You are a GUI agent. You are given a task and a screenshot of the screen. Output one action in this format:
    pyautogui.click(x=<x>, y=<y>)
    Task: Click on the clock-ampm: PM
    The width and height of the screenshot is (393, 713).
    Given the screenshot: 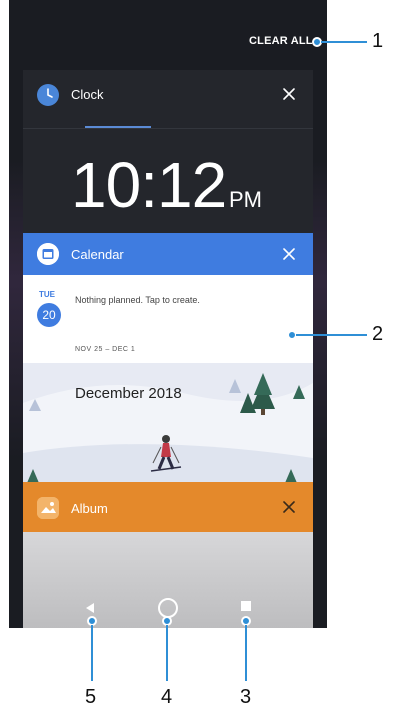 What is the action you would take?
    pyautogui.click(x=245, y=199)
    